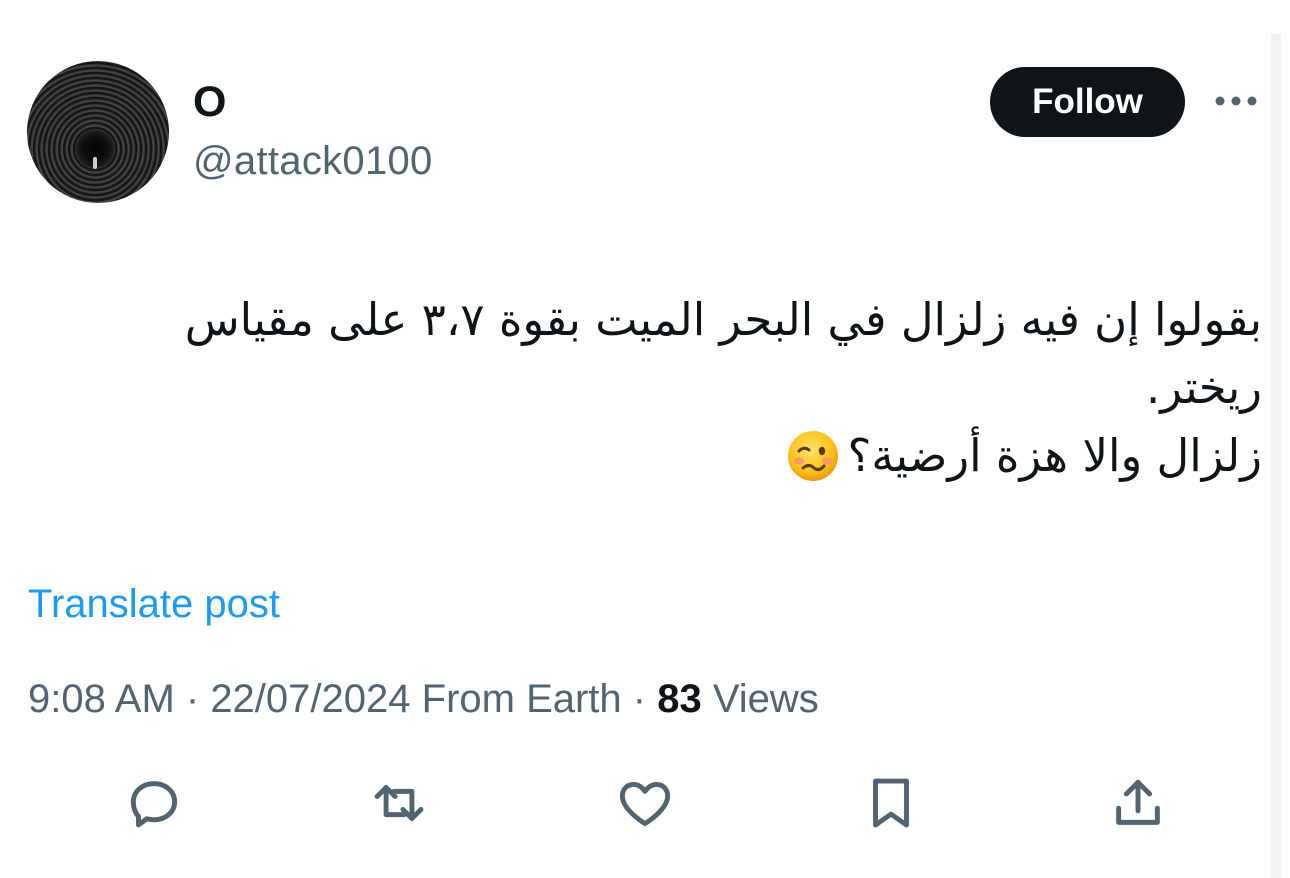 The image size is (1290, 878). I want to click on translate-post-link: Translate post, so click(154, 604).